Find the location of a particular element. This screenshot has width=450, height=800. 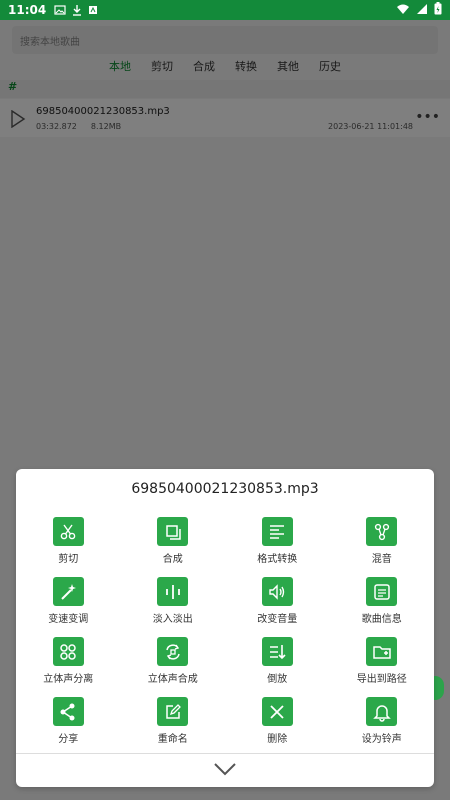

option-label: 删除 is located at coordinates (277, 739).